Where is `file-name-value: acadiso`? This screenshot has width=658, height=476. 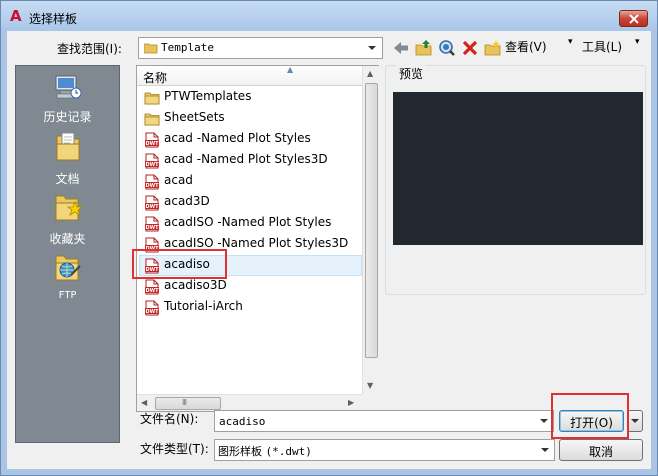 file-name-value: acadiso is located at coordinates (242, 421).